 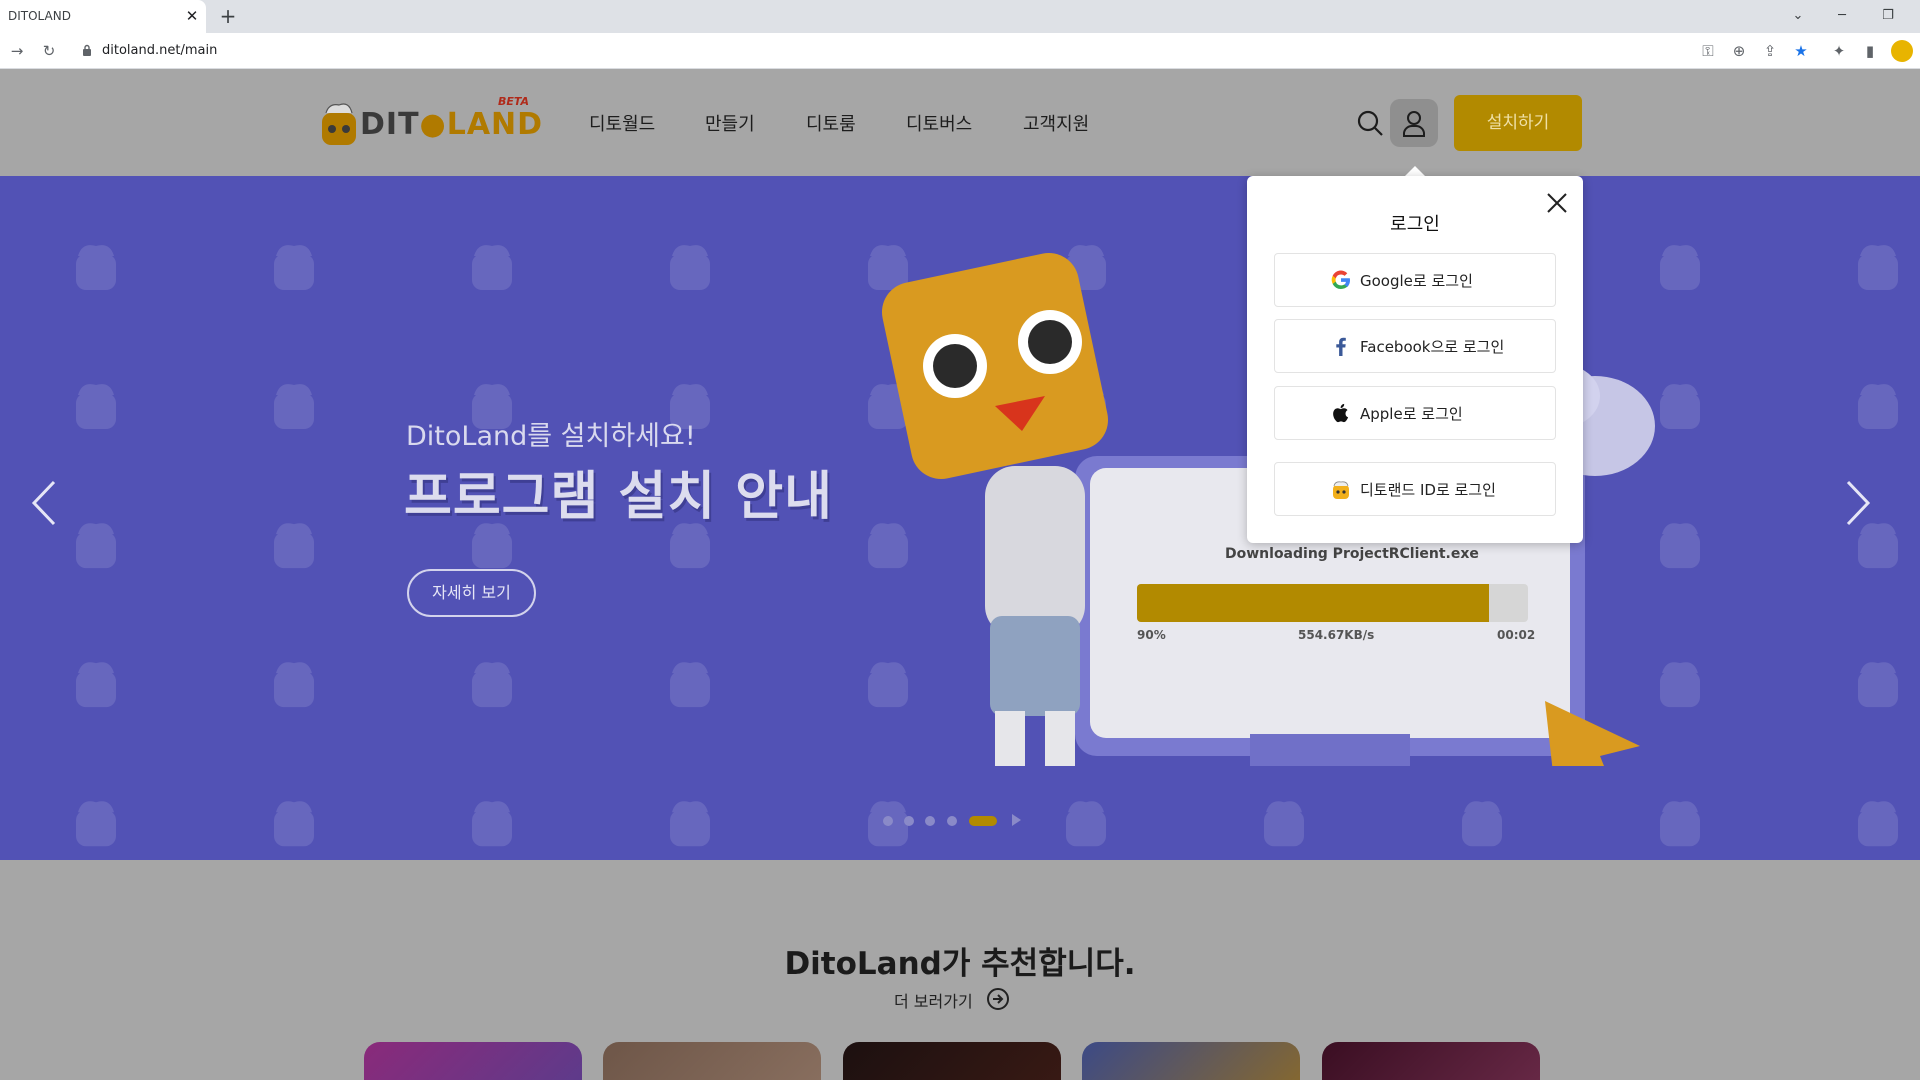 What do you see at coordinates (1770, 51) in the screenshot?
I see `share-icon: ⇪` at bounding box center [1770, 51].